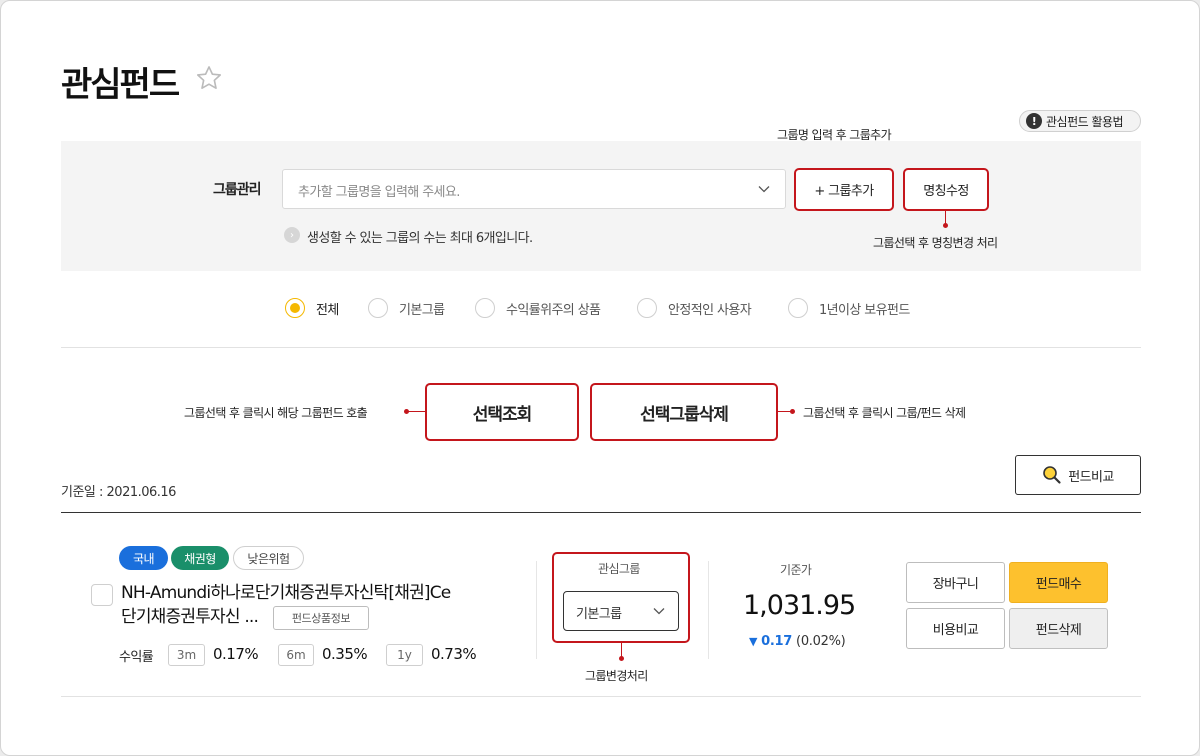 This screenshot has width=1200, height=756. Describe the element at coordinates (286, 593) in the screenshot. I see `fund-name-line1: NH-Amundi하나로단기채증권투자신탁[채권]Ce` at that location.